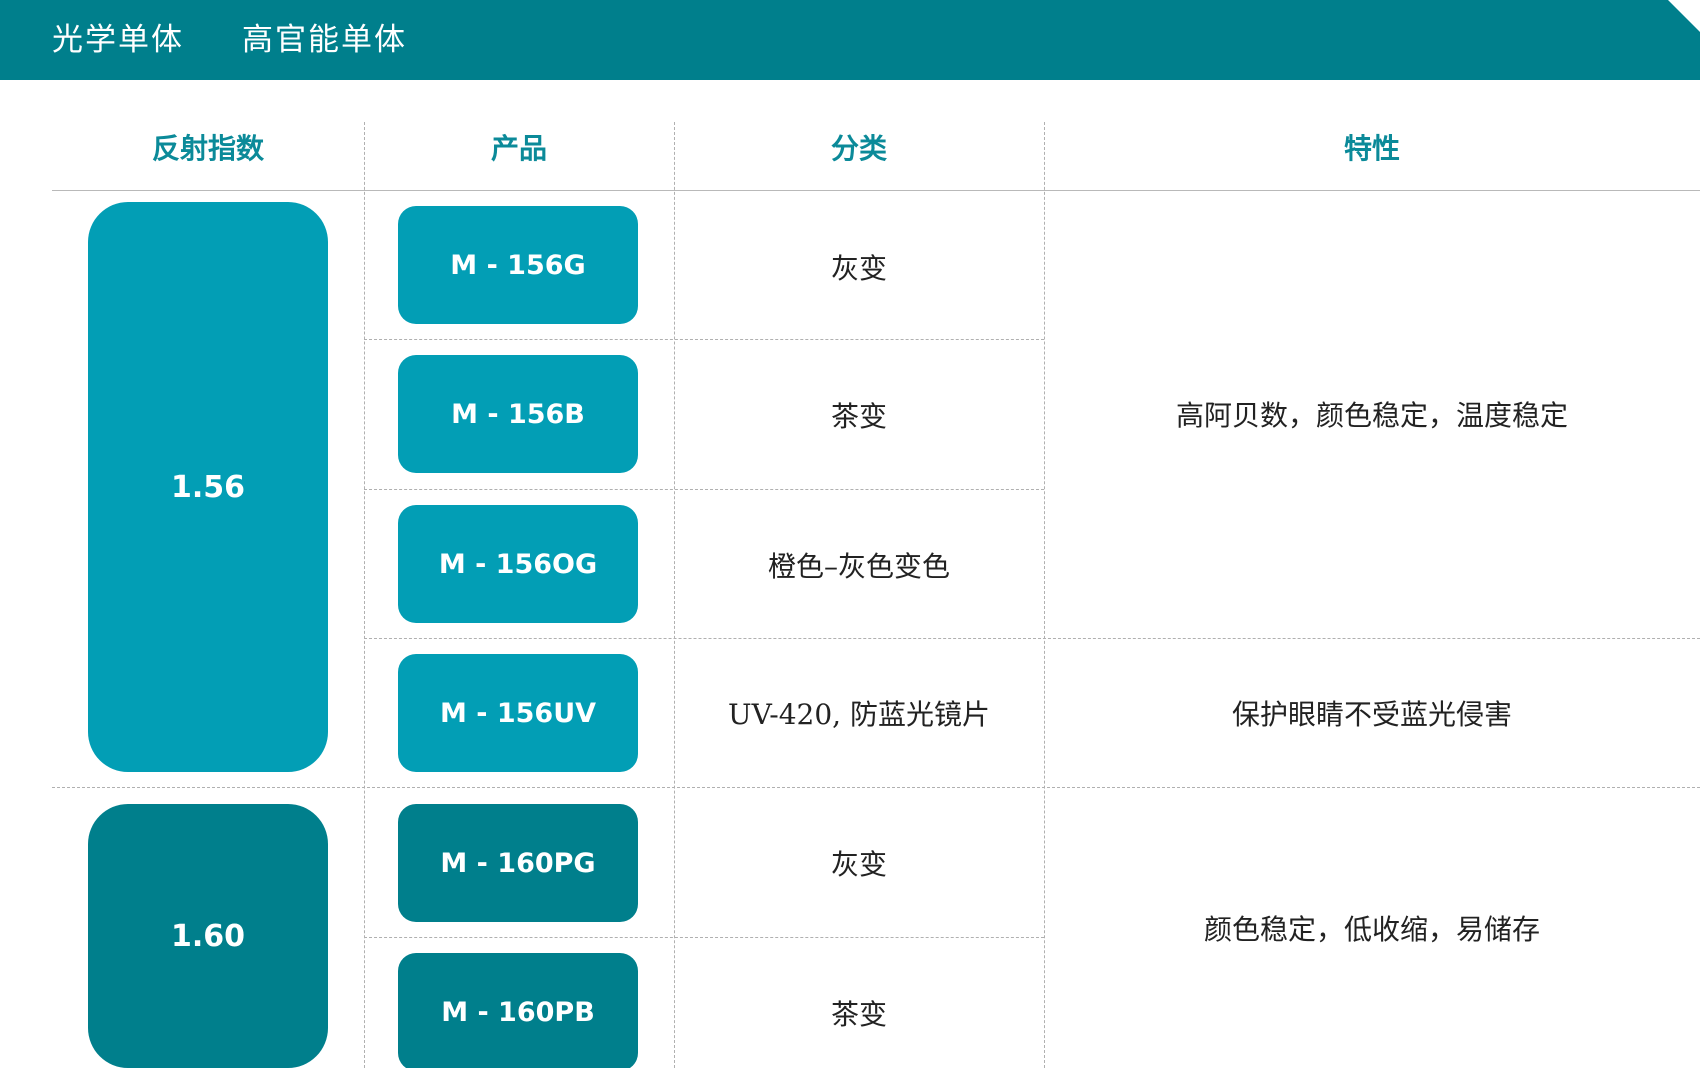 Image resolution: width=1700 pixels, height=1068 pixels. Describe the element at coordinates (518, 564) in the screenshot. I see `product-button-m-156og: M - 156OG` at that location.